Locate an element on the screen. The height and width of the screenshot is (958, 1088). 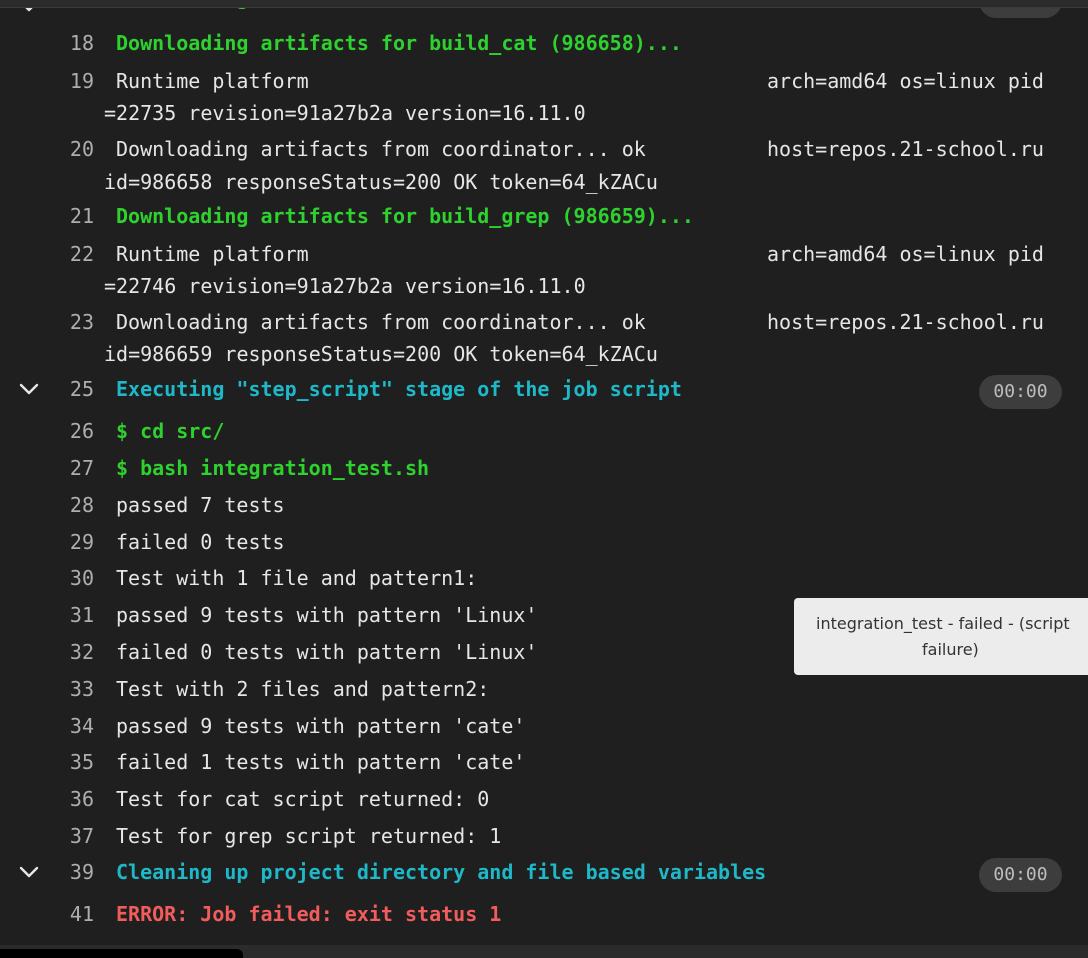
line-number: 19 is located at coordinates (74, 81).